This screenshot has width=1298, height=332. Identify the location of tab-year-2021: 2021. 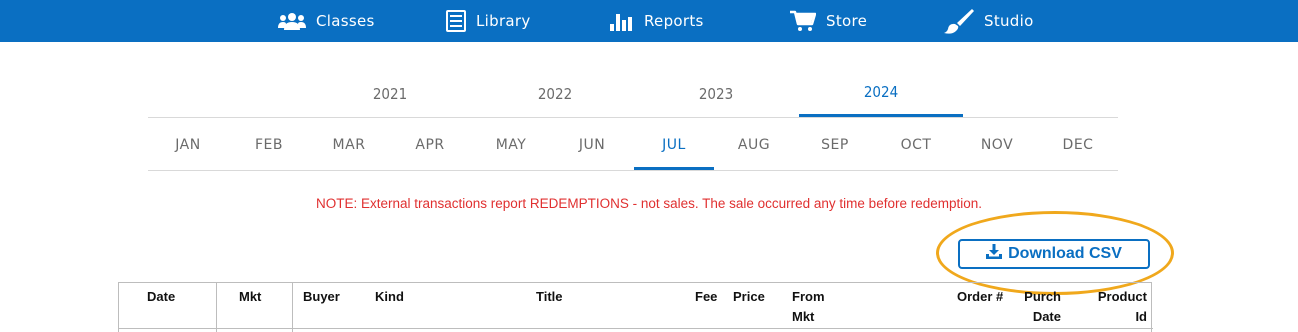
(390, 94).